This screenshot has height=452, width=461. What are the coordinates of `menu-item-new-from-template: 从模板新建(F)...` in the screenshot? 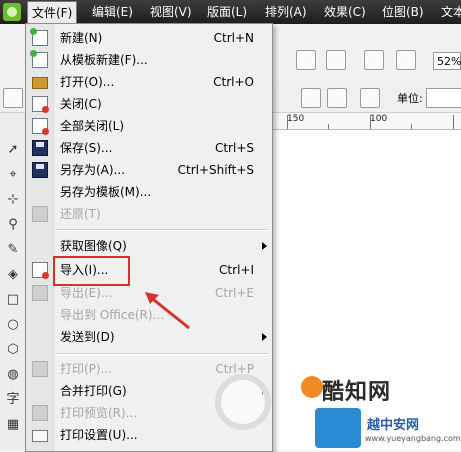 It's located at (149, 60).